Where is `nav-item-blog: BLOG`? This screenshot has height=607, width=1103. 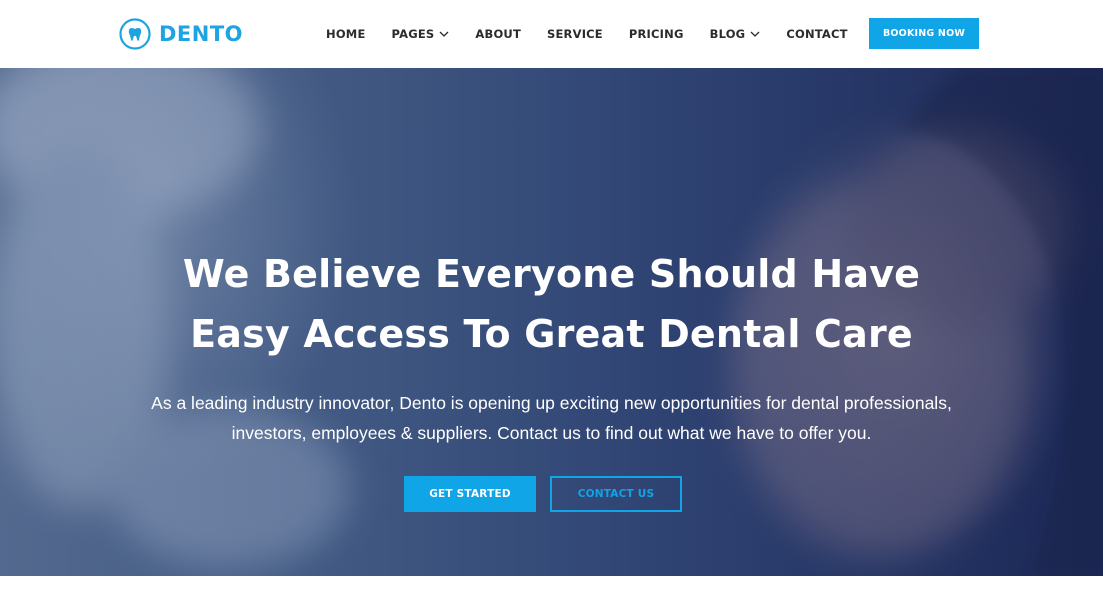 nav-item-blog: BLOG is located at coordinates (735, 34).